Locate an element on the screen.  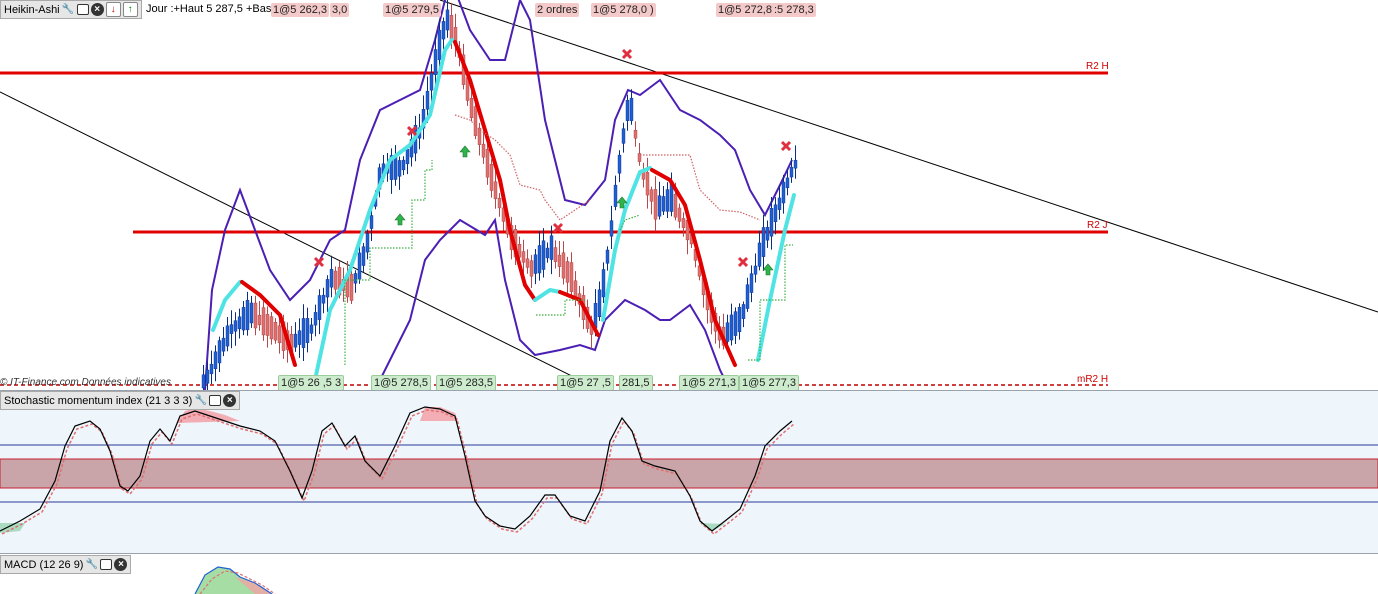
order-tag-buy: 1@5 27 ,5 is located at coordinates (585, 382).